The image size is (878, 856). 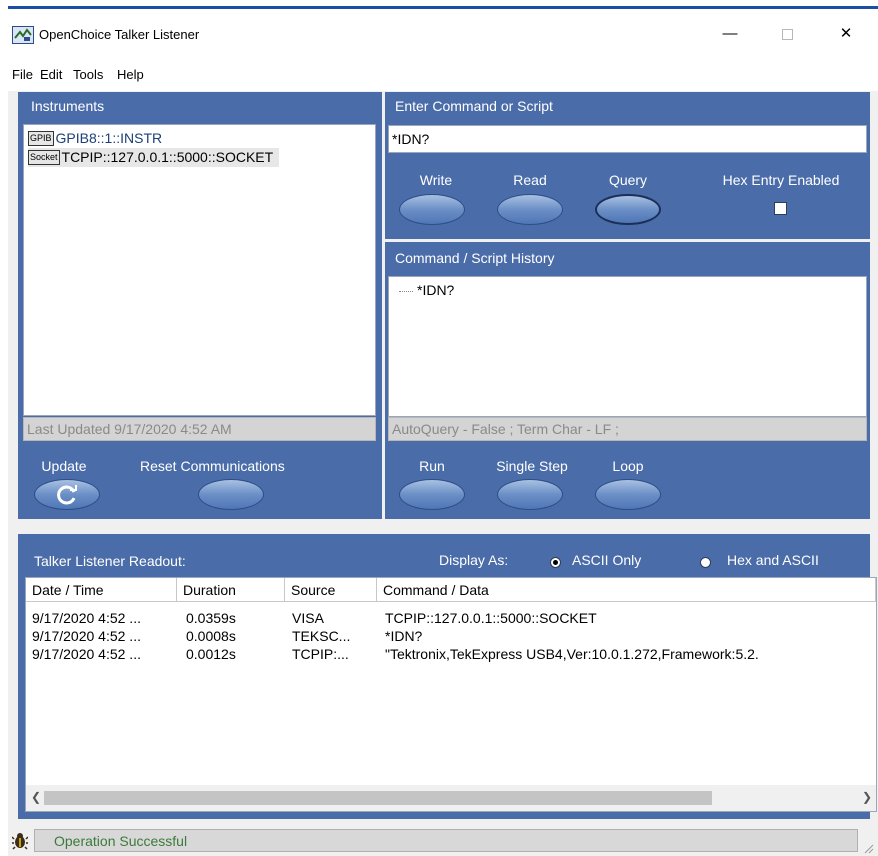 What do you see at coordinates (627, 139) in the screenshot?
I see `command-input` at bounding box center [627, 139].